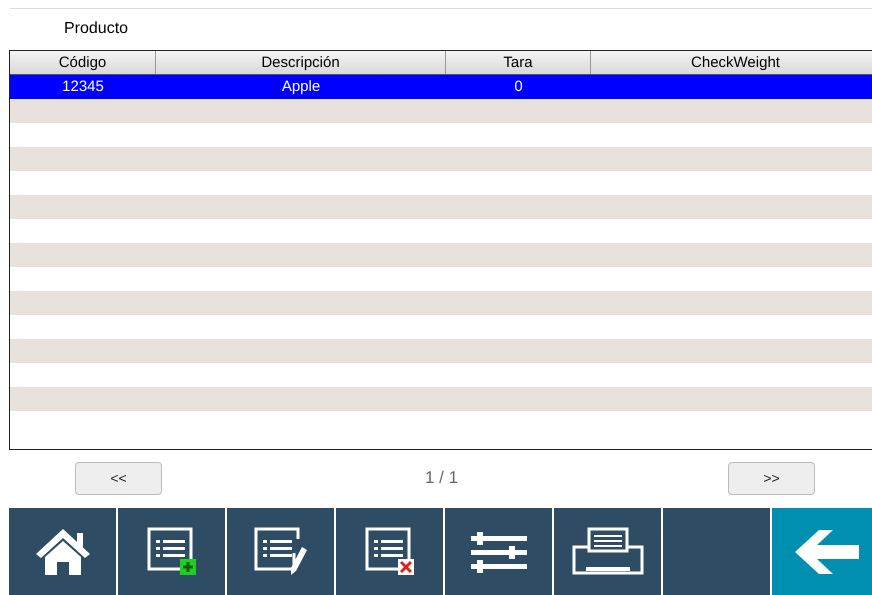 This screenshot has width=872, height=595. I want to click on column-header: Tara, so click(518, 62).